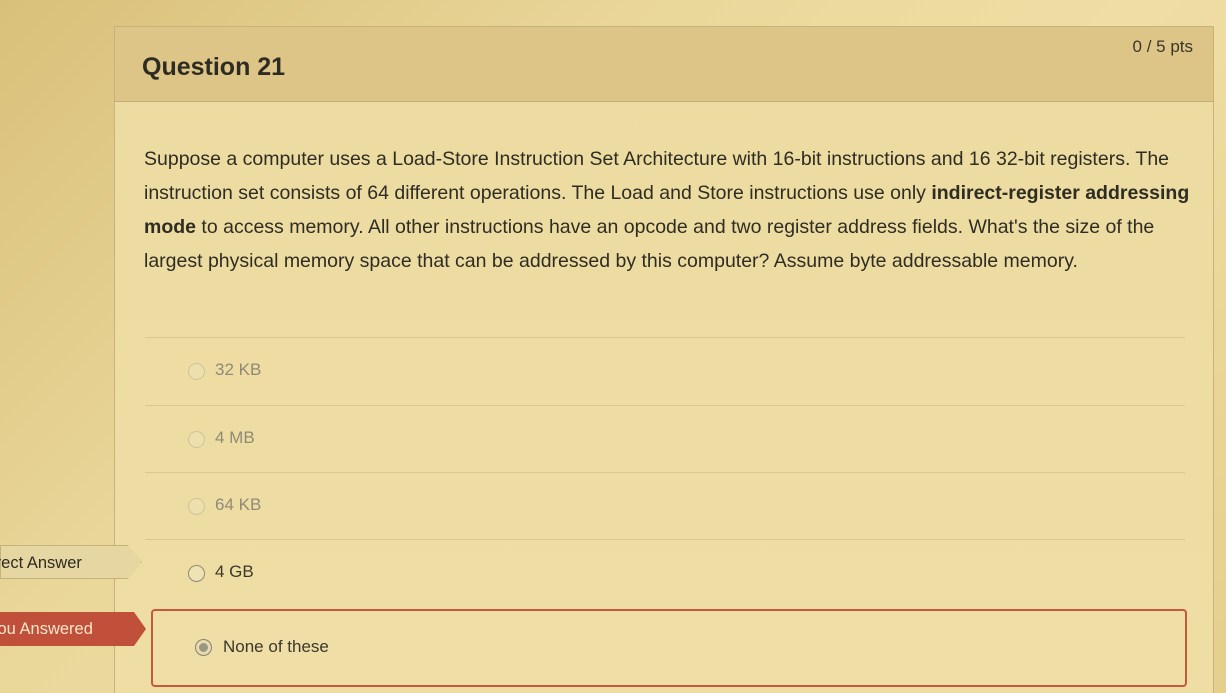  Describe the element at coordinates (238, 504) in the screenshot. I see `answer-label: 64 KB` at that location.